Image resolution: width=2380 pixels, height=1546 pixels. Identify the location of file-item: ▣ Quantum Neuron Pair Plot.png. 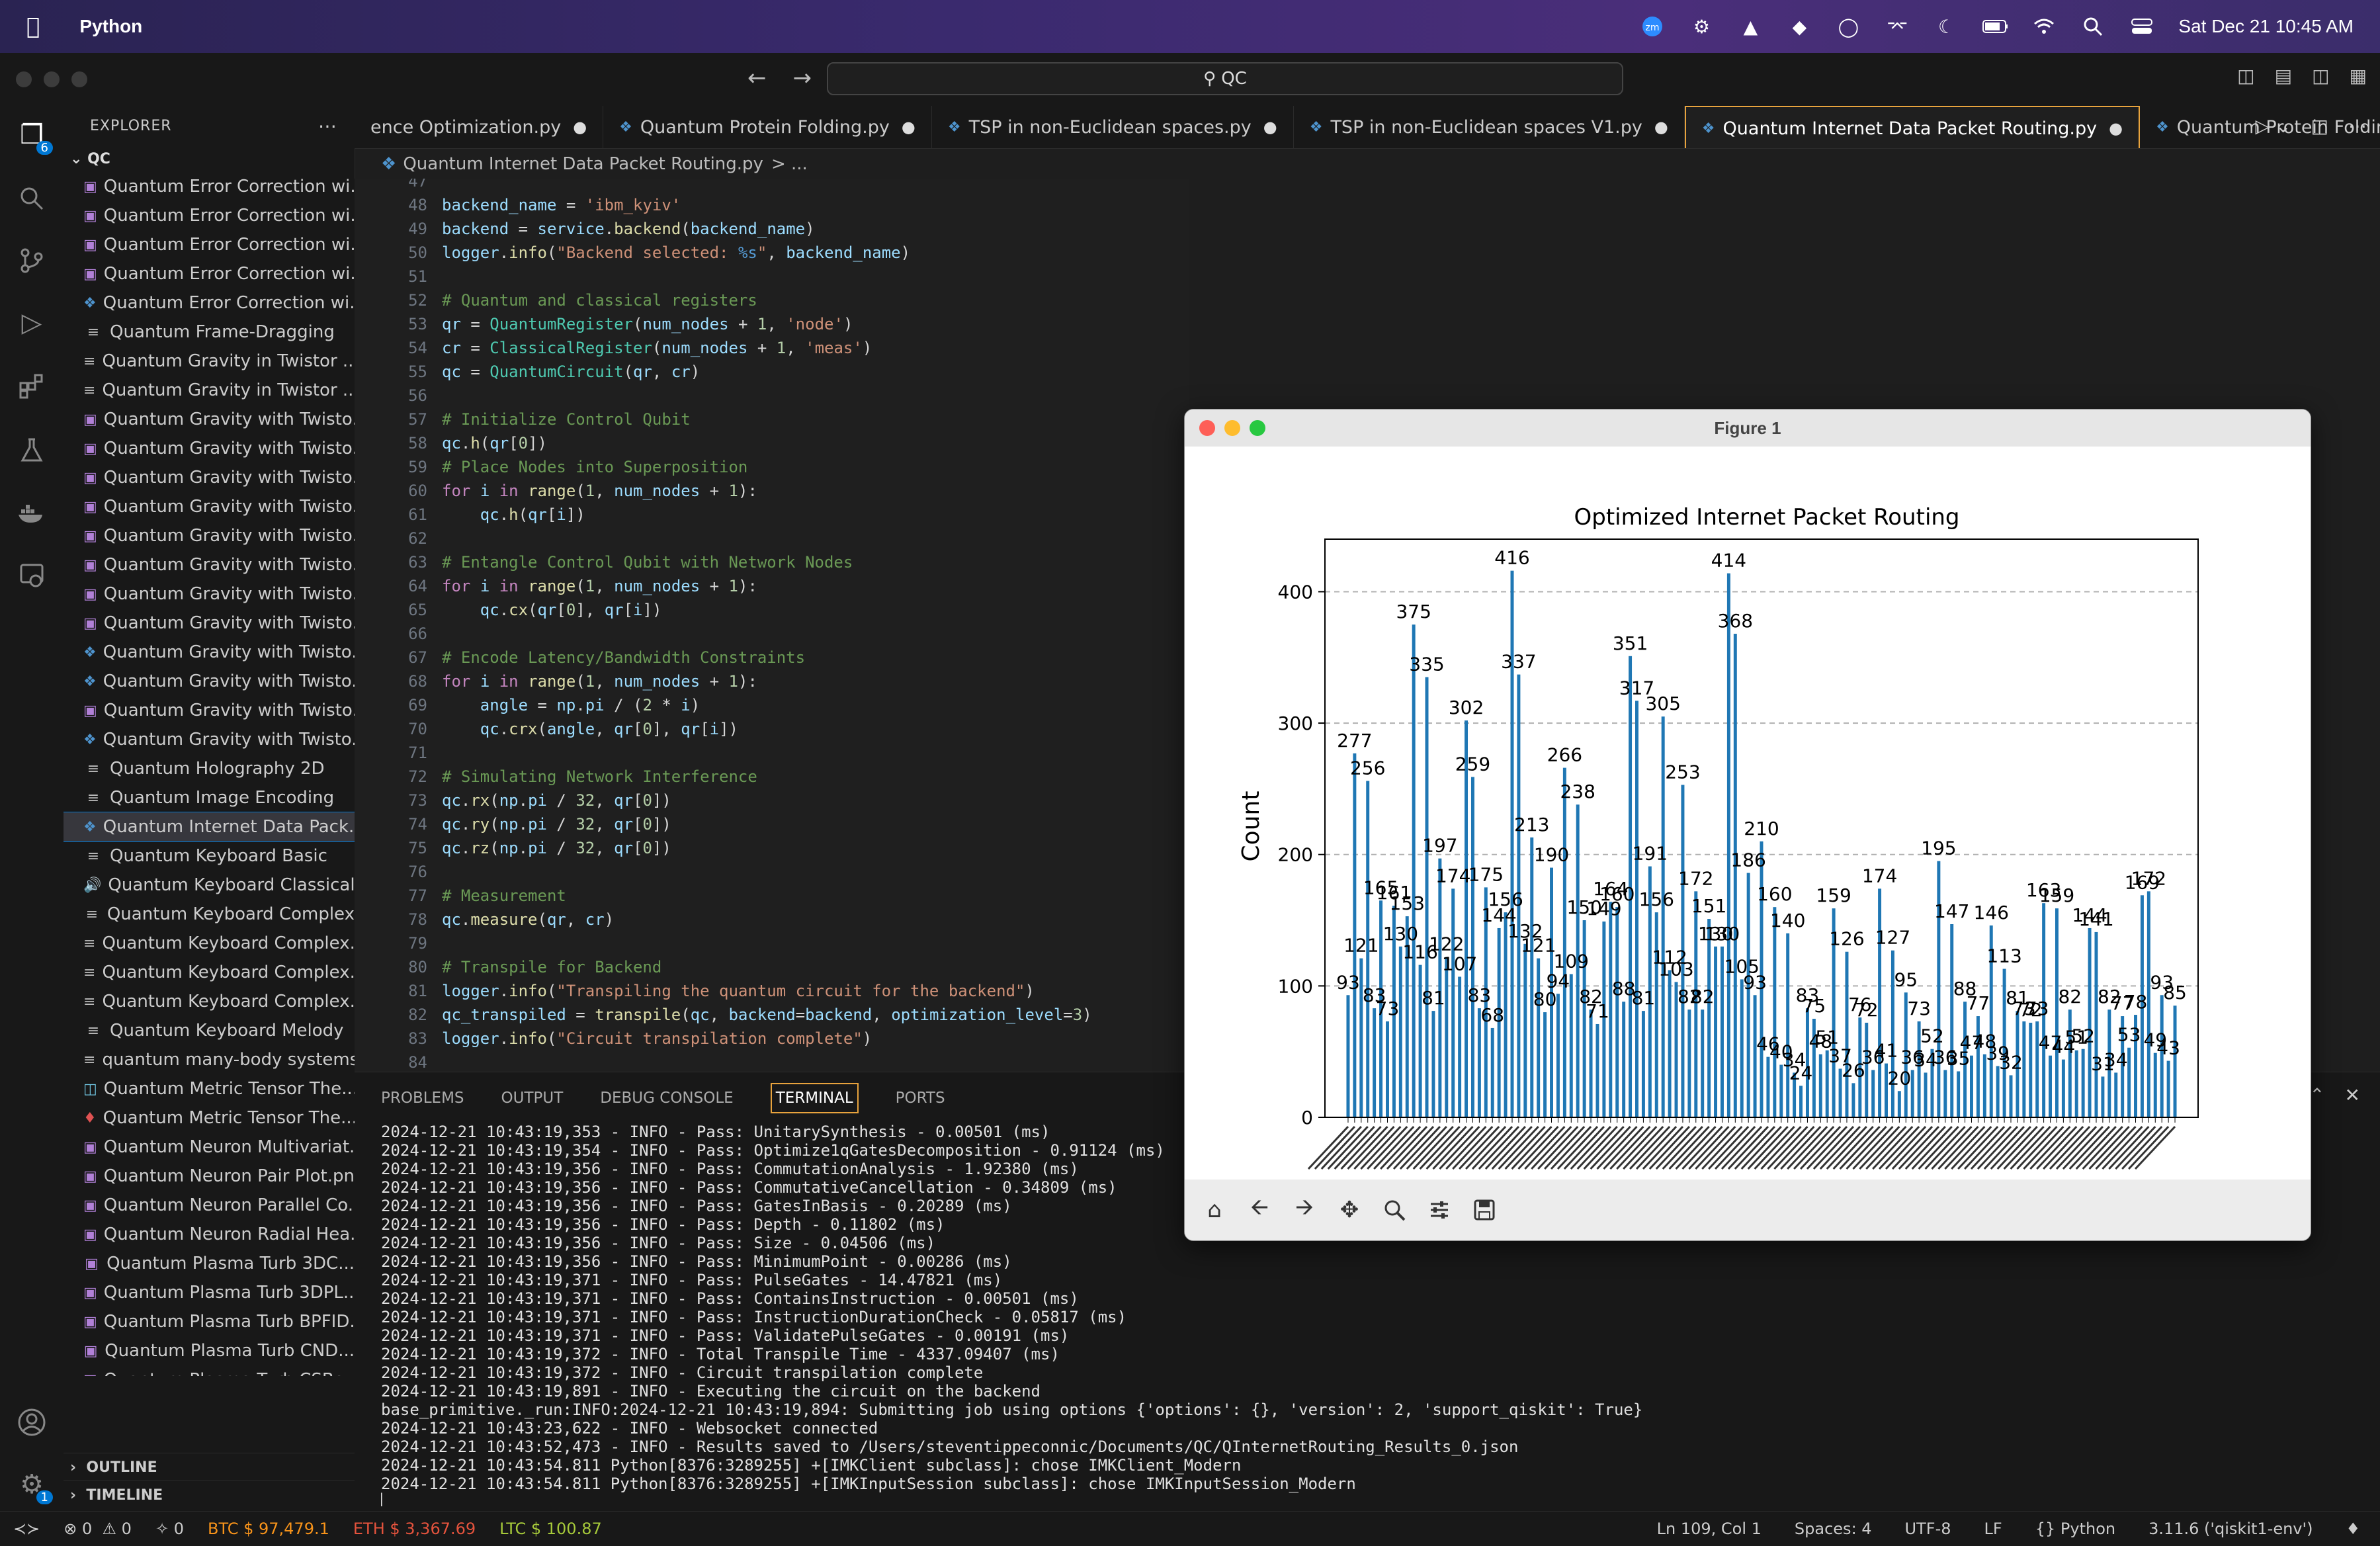
(209, 1176).